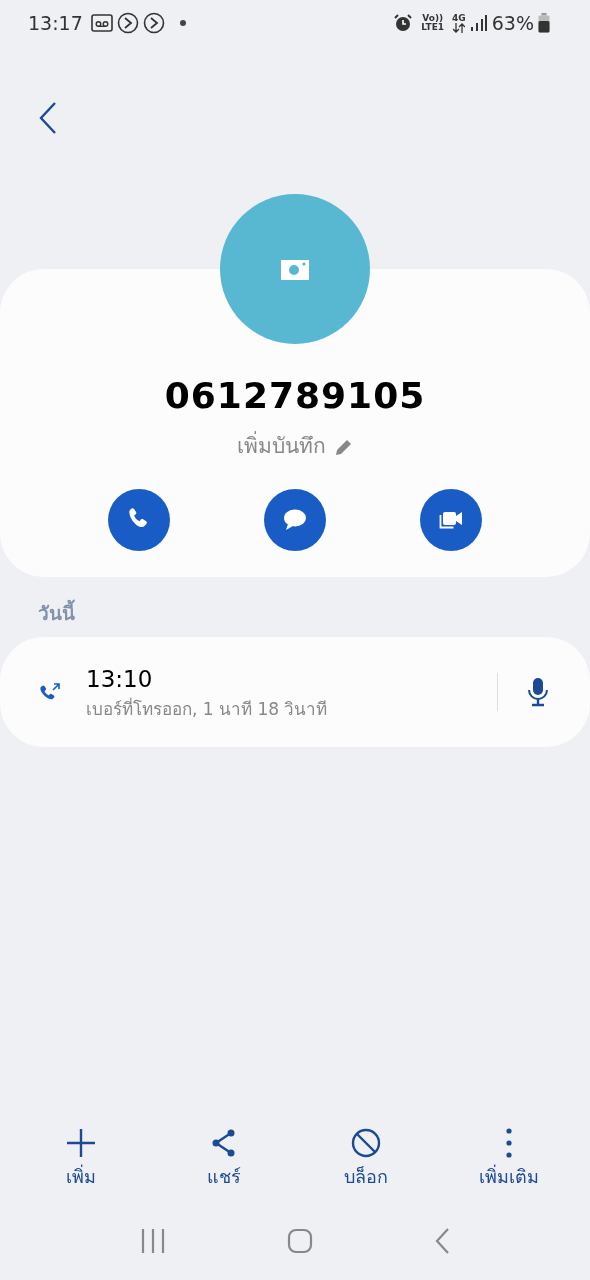  What do you see at coordinates (57, 612) in the screenshot?
I see `section-label: วันนี้` at bounding box center [57, 612].